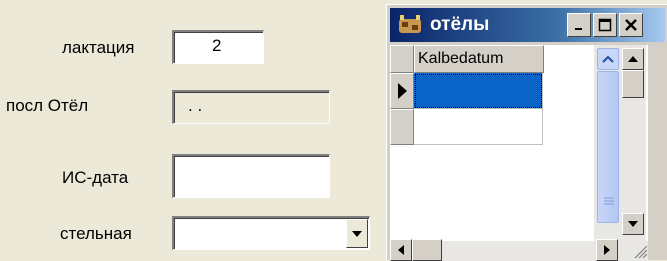 The image size is (667, 261). I want to click on pregnant-label: стельная, so click(96, 233).